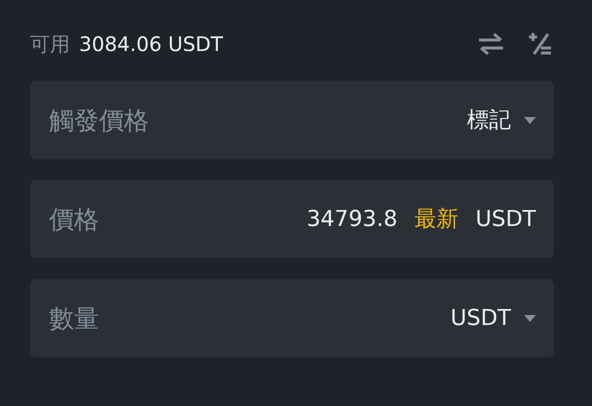 This screenshot has height=406, width=592. I want to click on available-amount: 3084.06 USDT, so click(151, 44).